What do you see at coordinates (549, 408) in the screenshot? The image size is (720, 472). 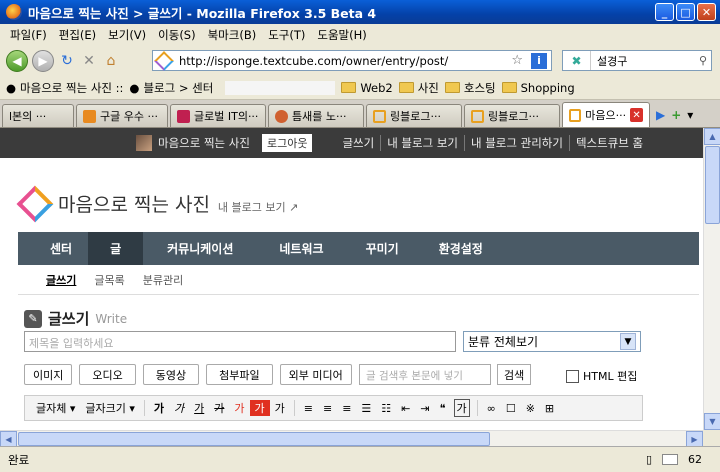 I see `table-icon: ⊞` at bounding box center [549, 408].